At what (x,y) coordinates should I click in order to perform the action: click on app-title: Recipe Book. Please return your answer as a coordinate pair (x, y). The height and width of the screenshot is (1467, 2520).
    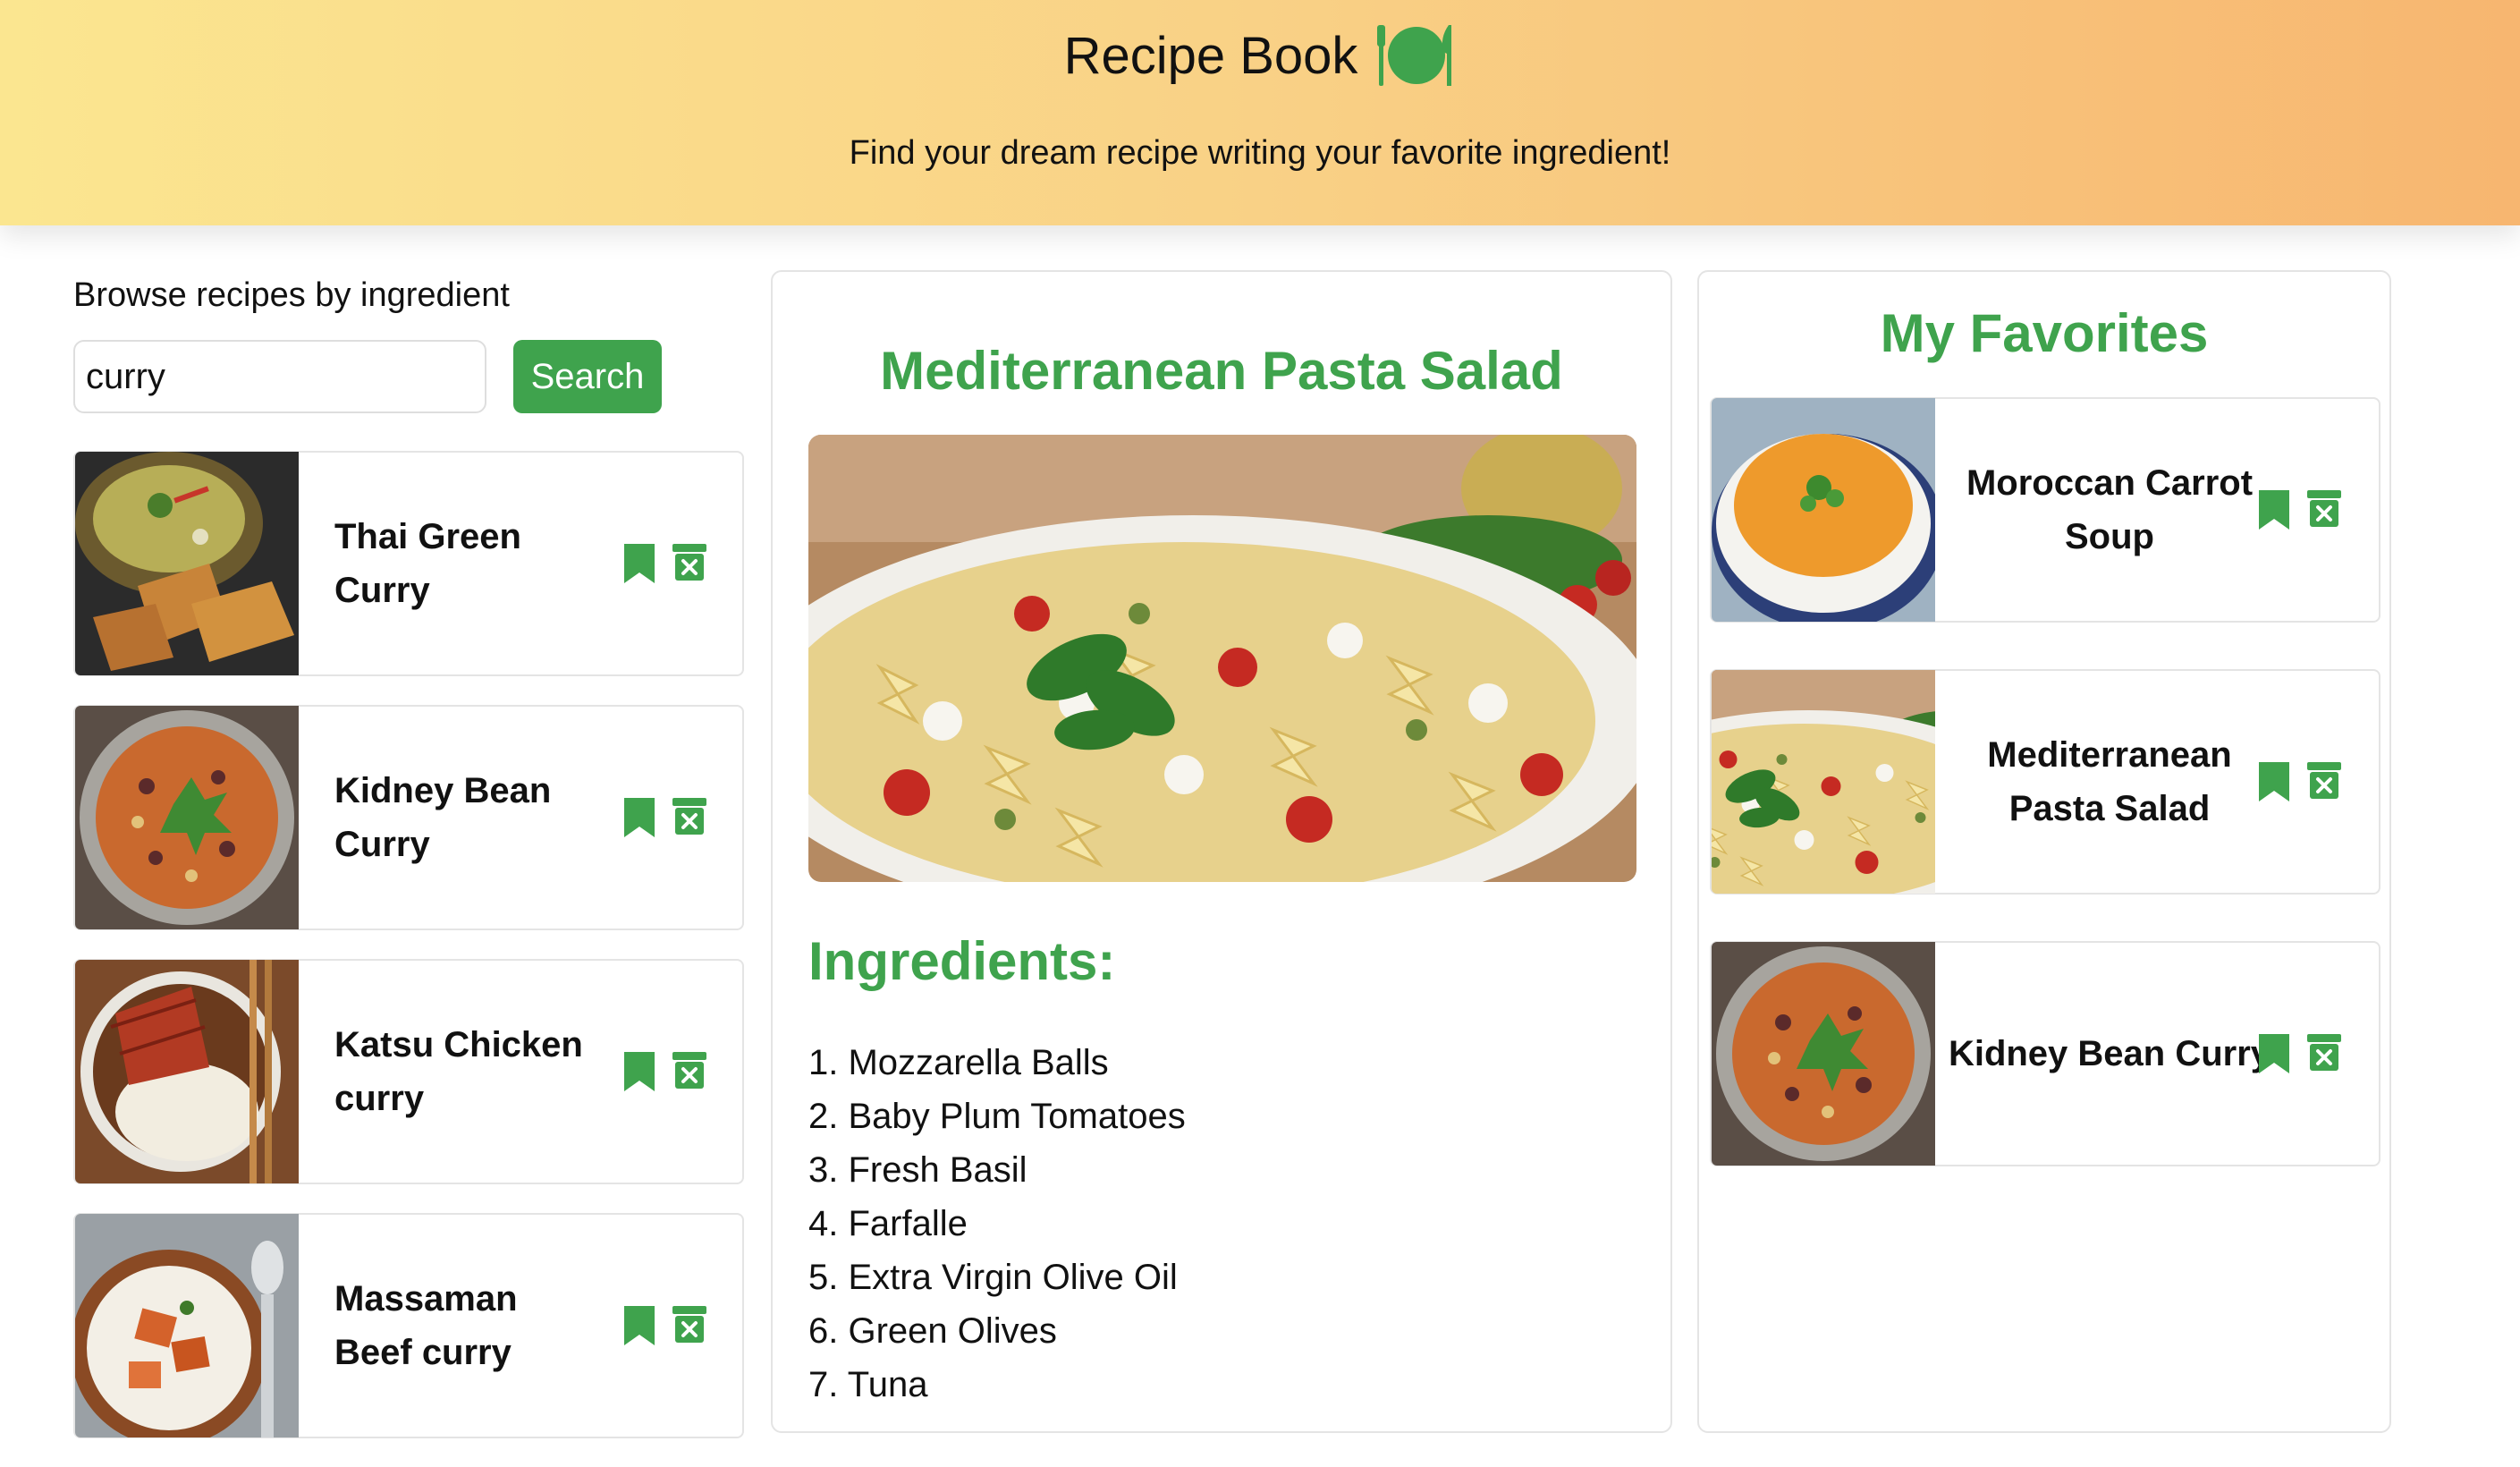
    Looking at the image, I should click on (1210, 56).